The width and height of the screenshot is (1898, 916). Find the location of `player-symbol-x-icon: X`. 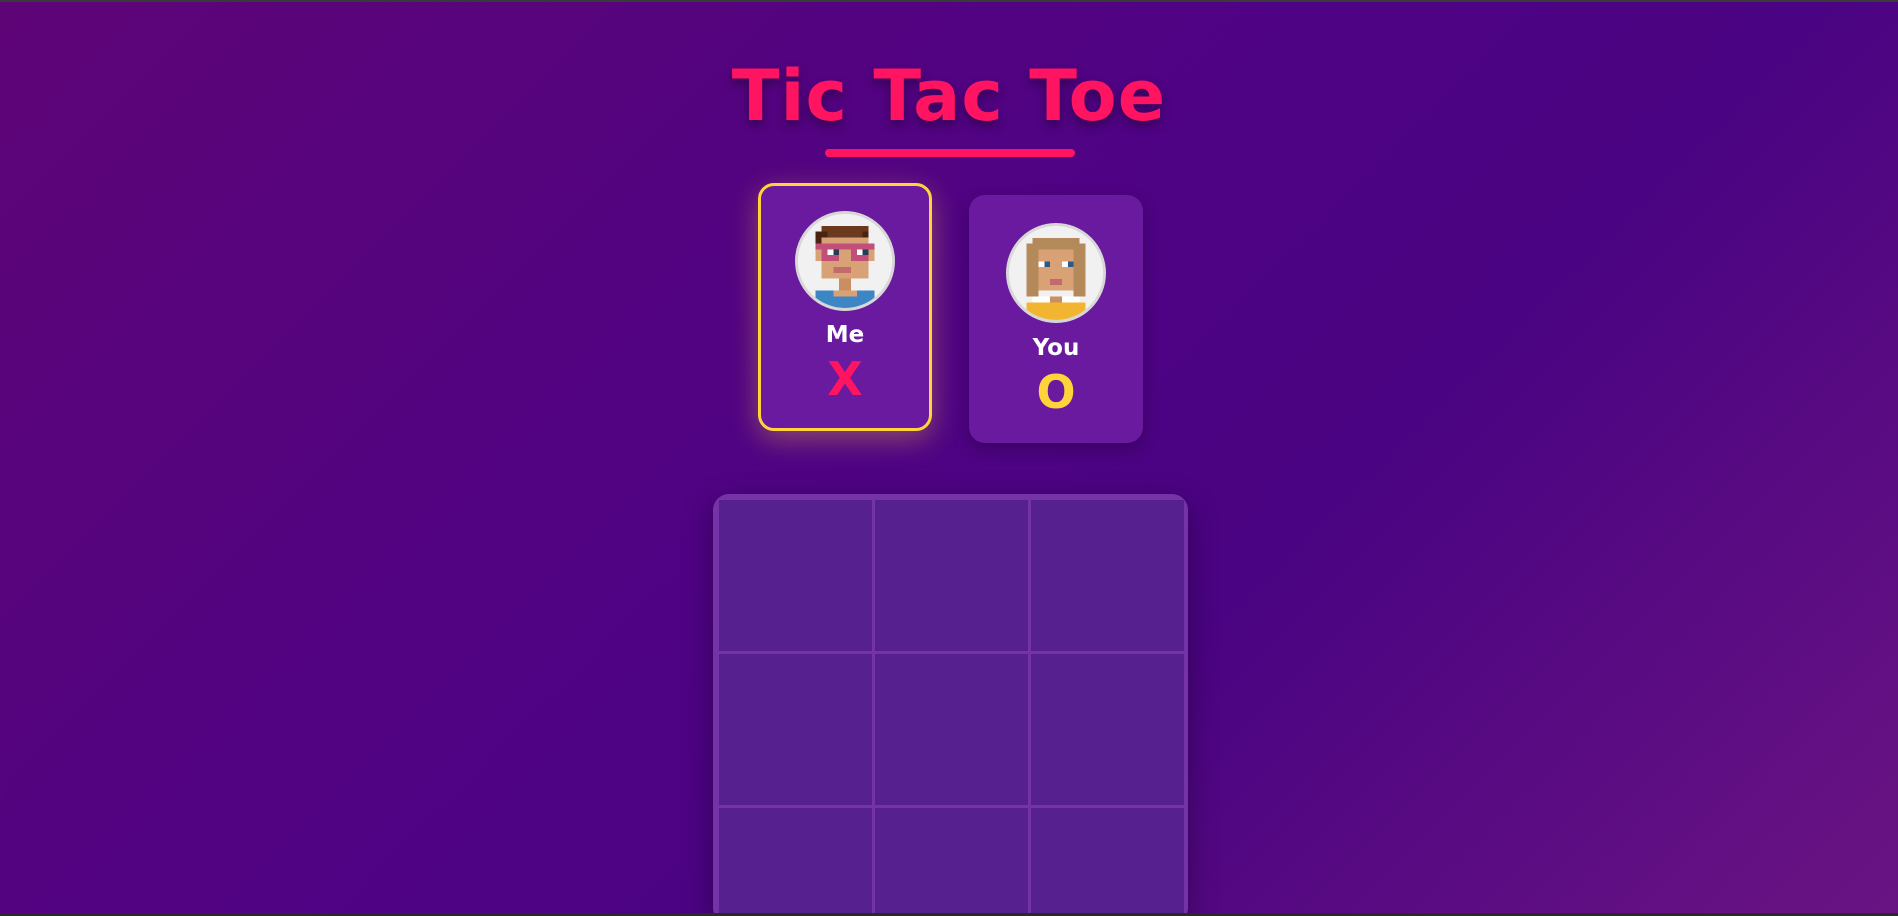

player-symbol-x-icon: X is located at coordinates (845, 379).